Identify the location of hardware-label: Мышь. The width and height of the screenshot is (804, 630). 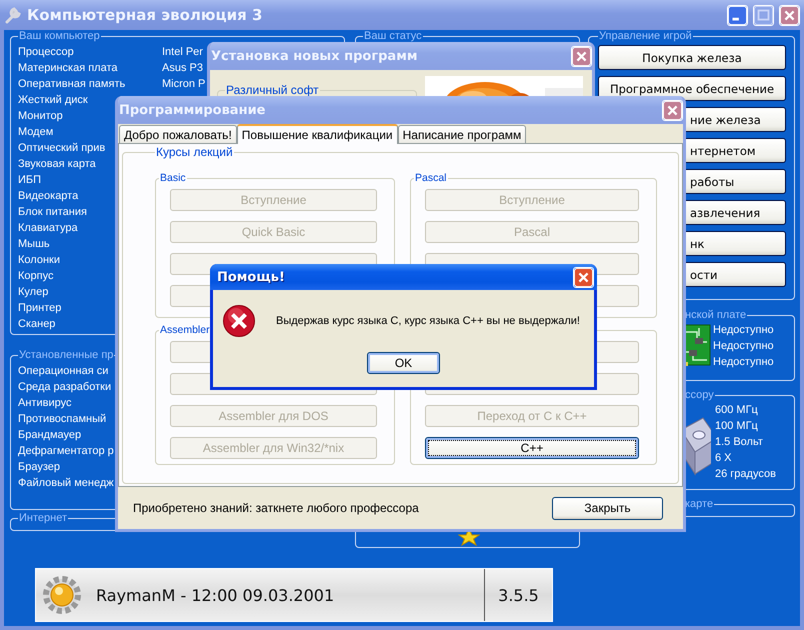
(34, 244).